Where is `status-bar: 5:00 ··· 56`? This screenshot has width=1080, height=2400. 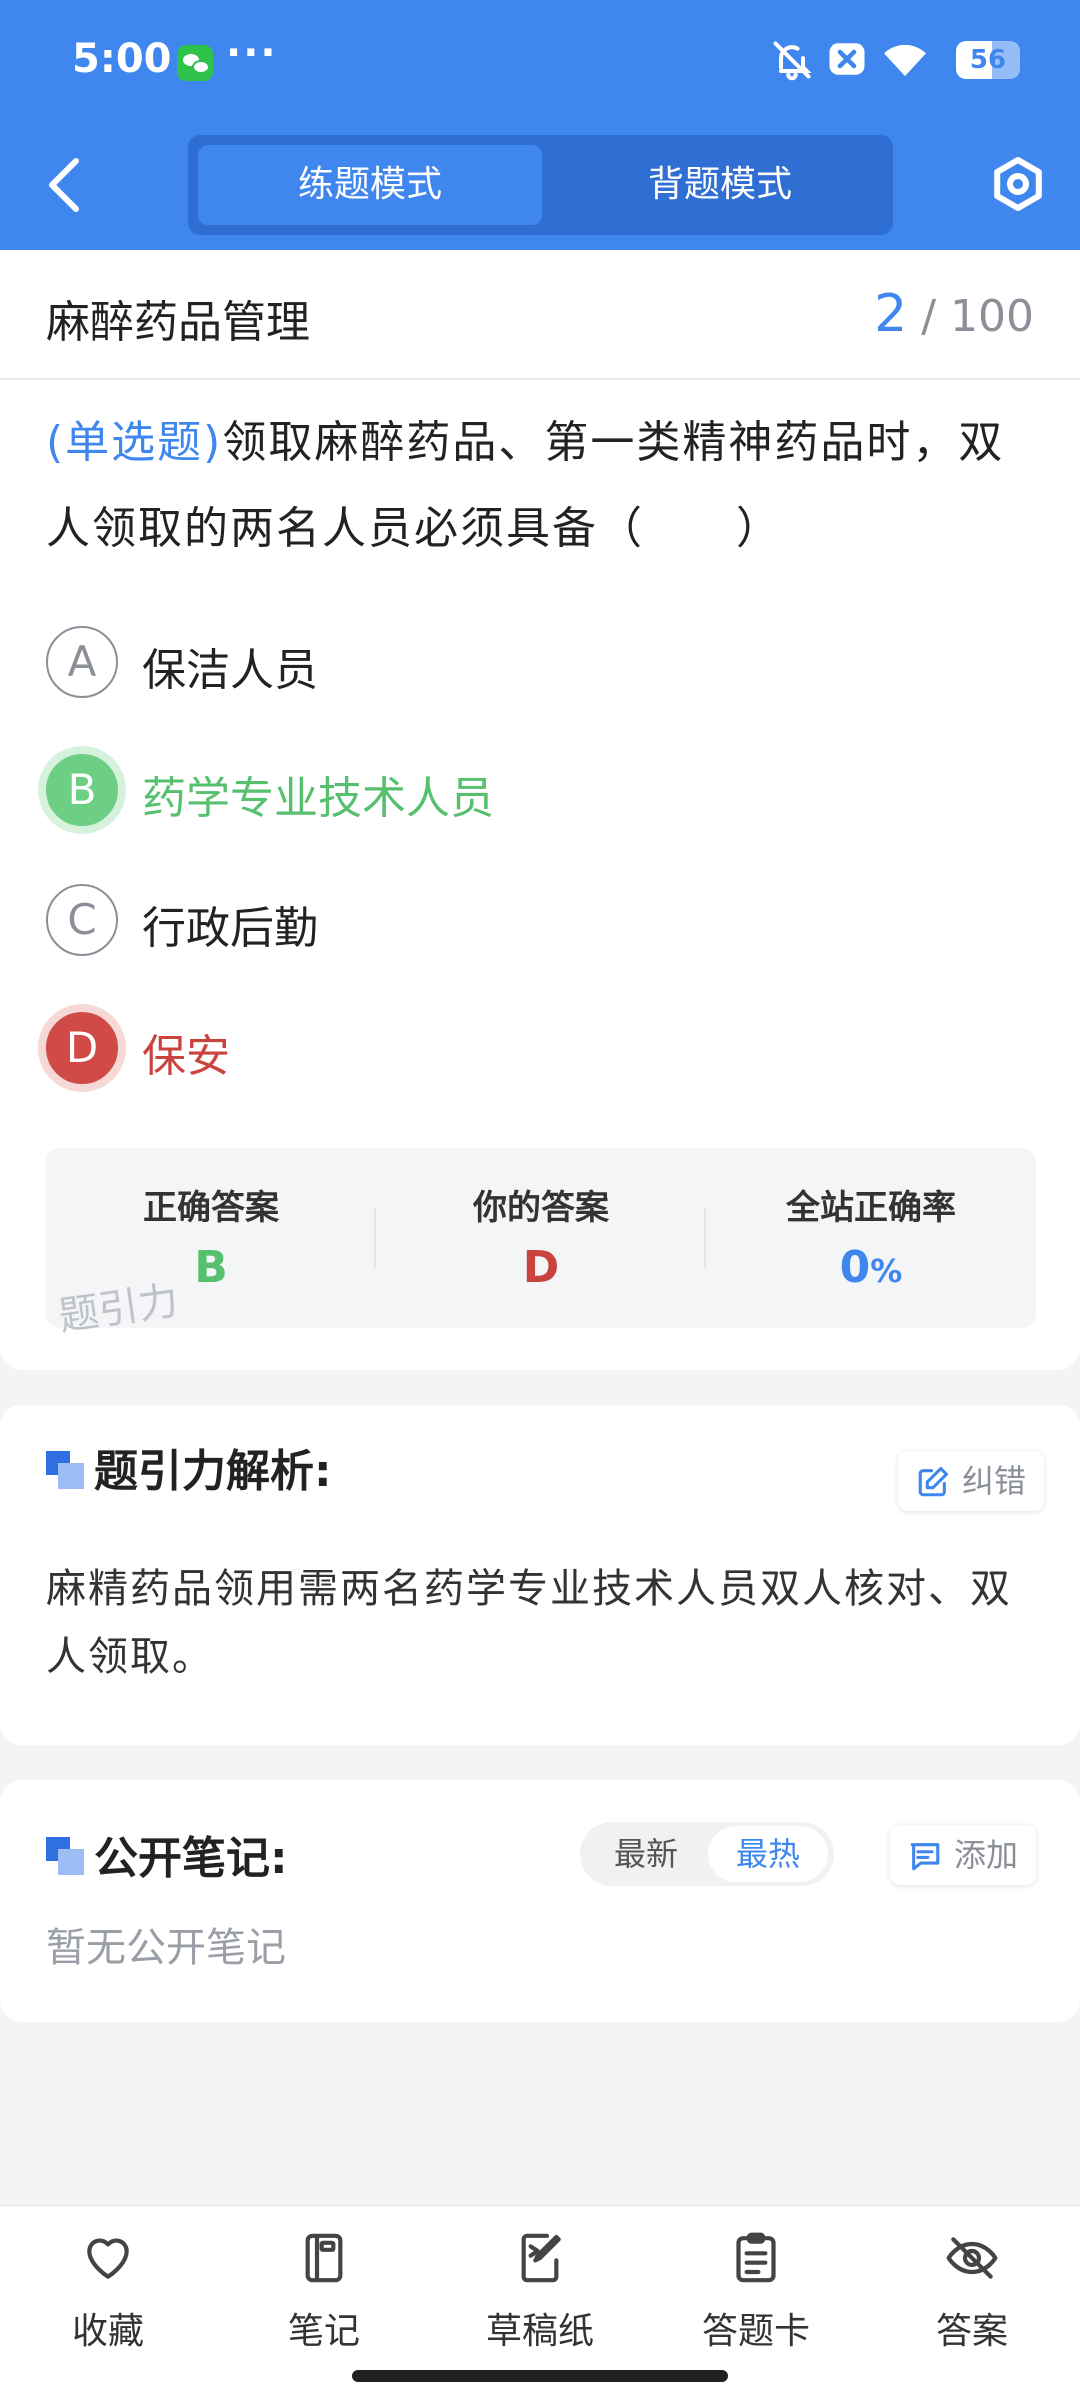 status-bar: 5:00 ··· 56 is located at coordinates (540, 60).